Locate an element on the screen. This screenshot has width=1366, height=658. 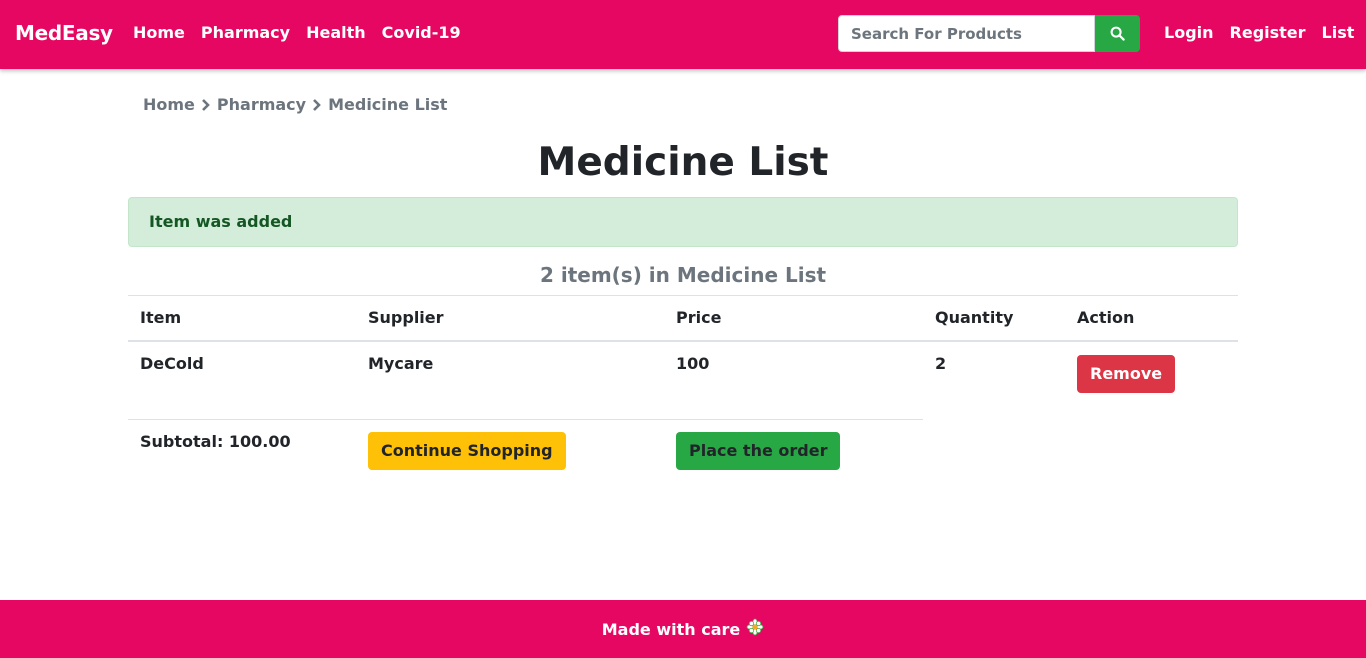
header-item: Item is located at coordinates (242, 318).